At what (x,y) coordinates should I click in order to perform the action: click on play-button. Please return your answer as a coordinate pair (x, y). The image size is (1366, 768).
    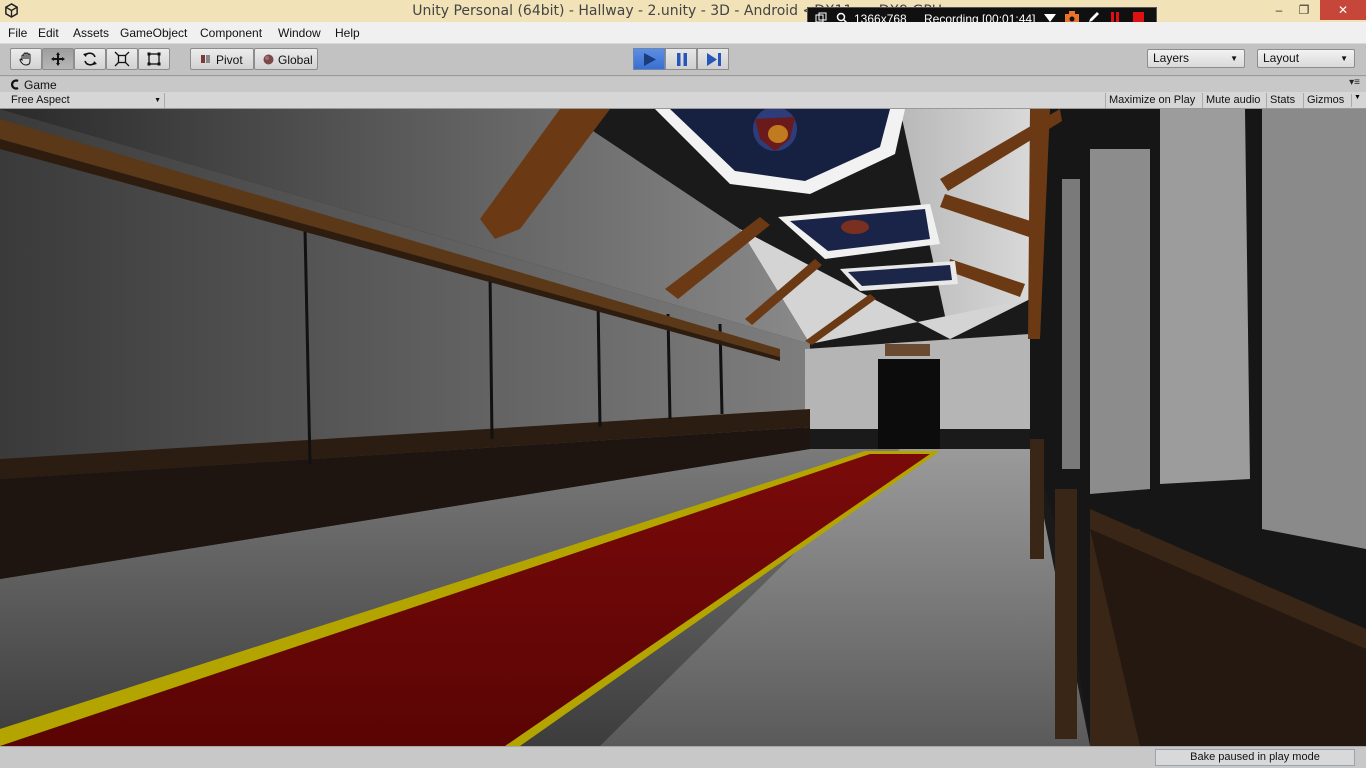
    Looking at the image, I should click on (649, 59).